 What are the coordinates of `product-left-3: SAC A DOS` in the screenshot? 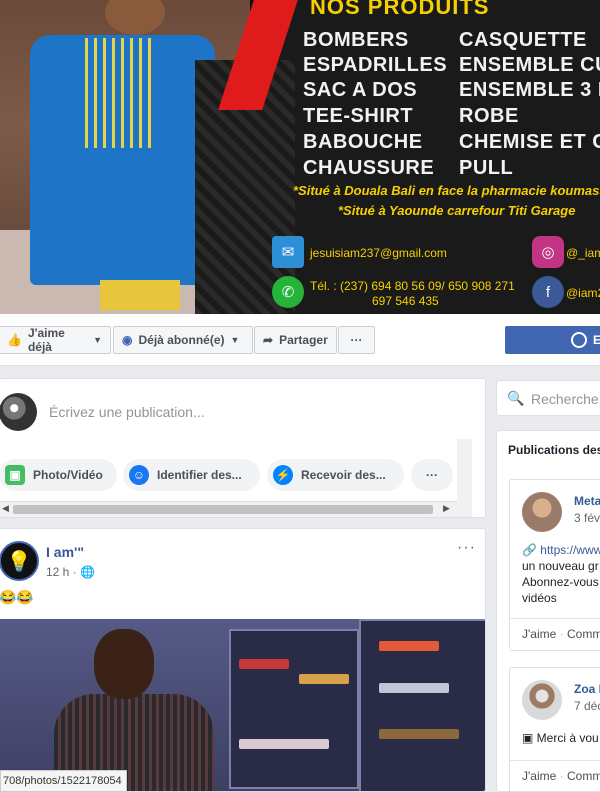 It's located at (360, 90).